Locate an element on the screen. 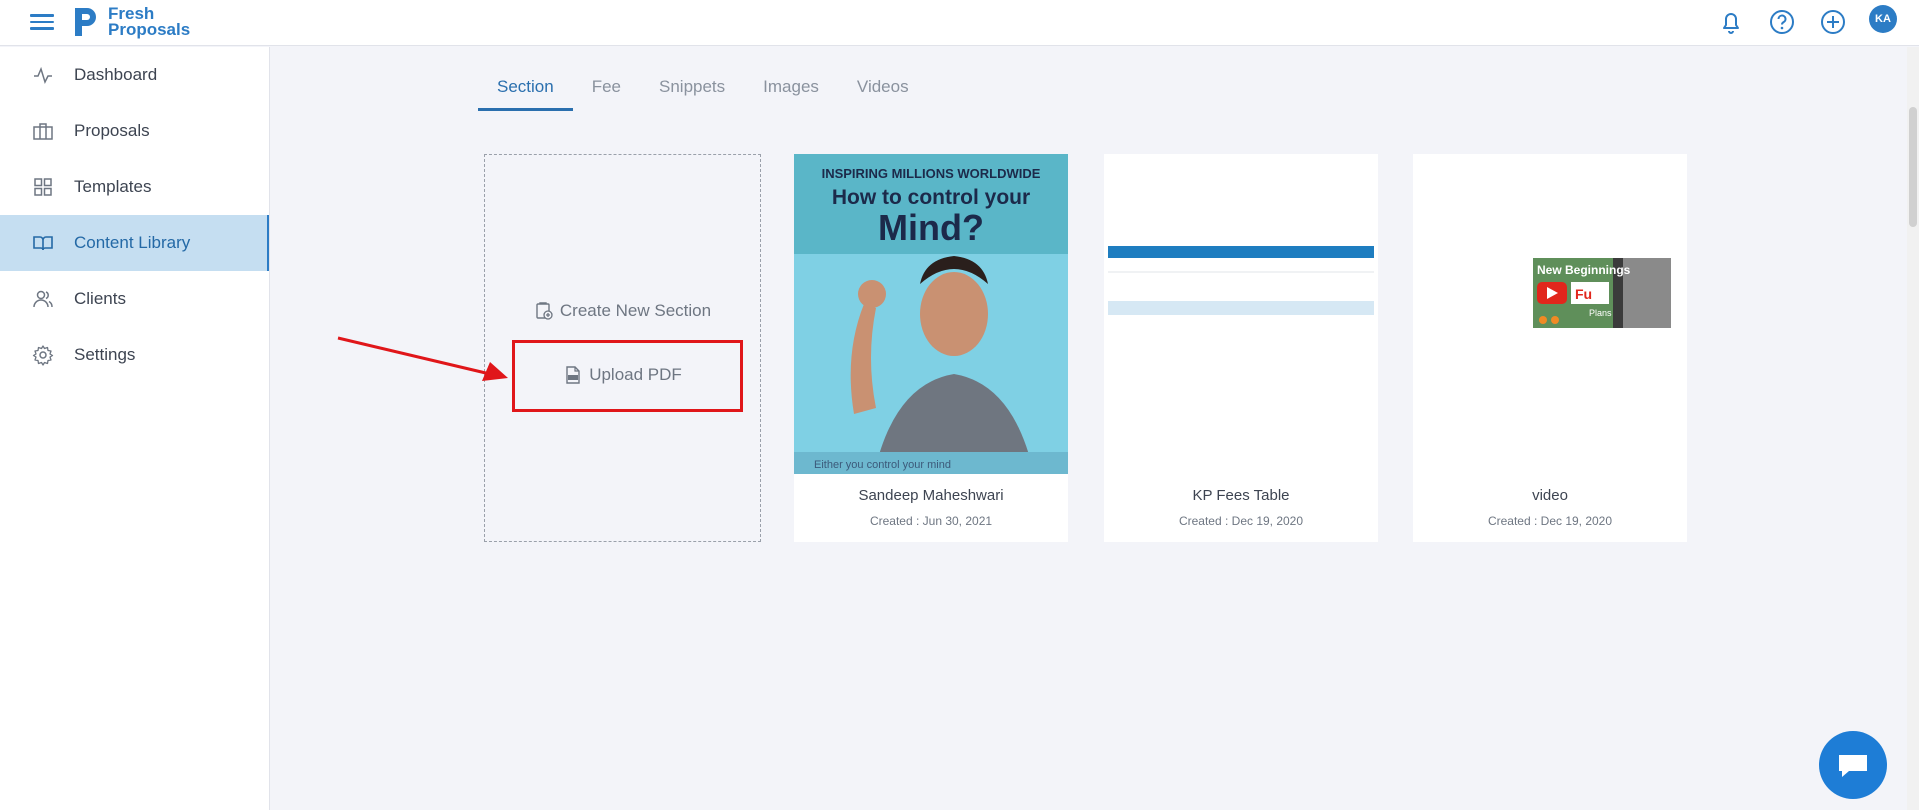  poster-kicker: INSPIRING MILLIONS WORLDWIDE is located at coordinates (931, 173).